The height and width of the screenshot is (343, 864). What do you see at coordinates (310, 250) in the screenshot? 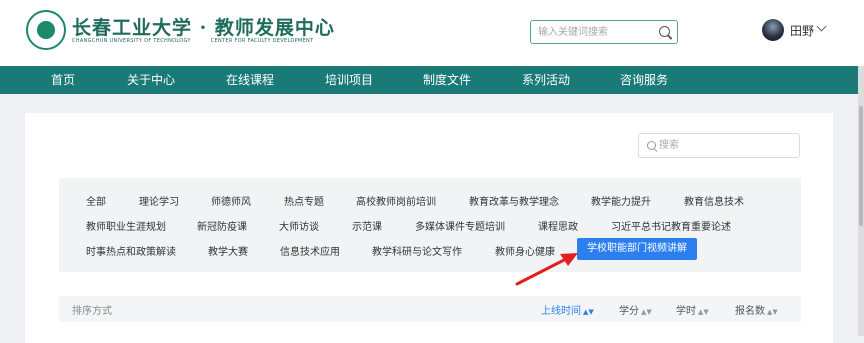
I see `category-item: 信息技术应用` at bounding box center [310, 250].